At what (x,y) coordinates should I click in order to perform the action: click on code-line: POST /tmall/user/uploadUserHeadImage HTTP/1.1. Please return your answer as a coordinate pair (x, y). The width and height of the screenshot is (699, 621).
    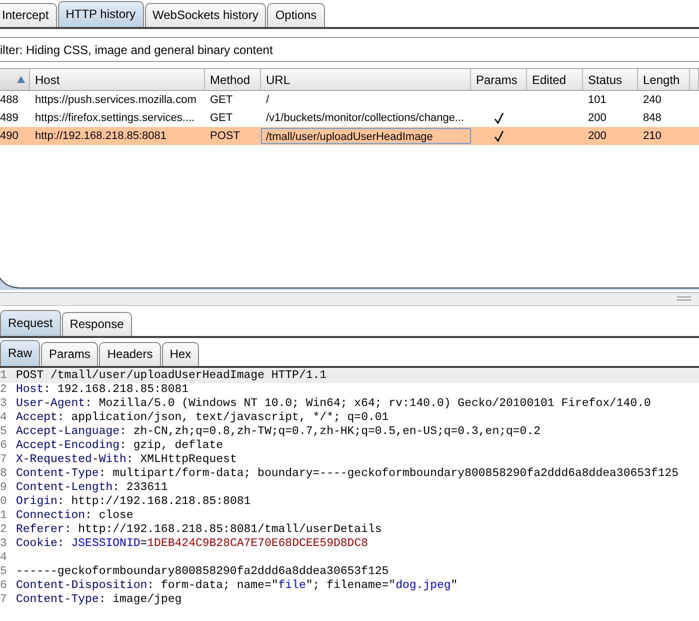
    Looking at the image, I should click on (171, 376).